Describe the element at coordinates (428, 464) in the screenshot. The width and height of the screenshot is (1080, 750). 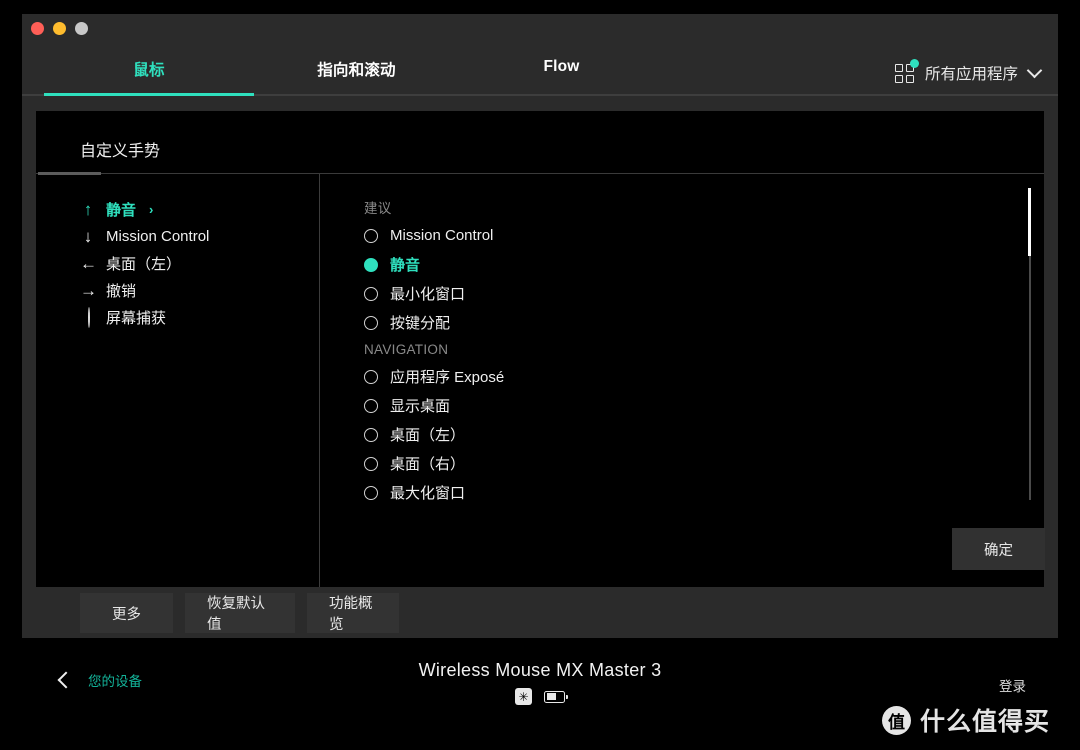
I see `option-label-desktop-right: 桌面（右）` at that location.